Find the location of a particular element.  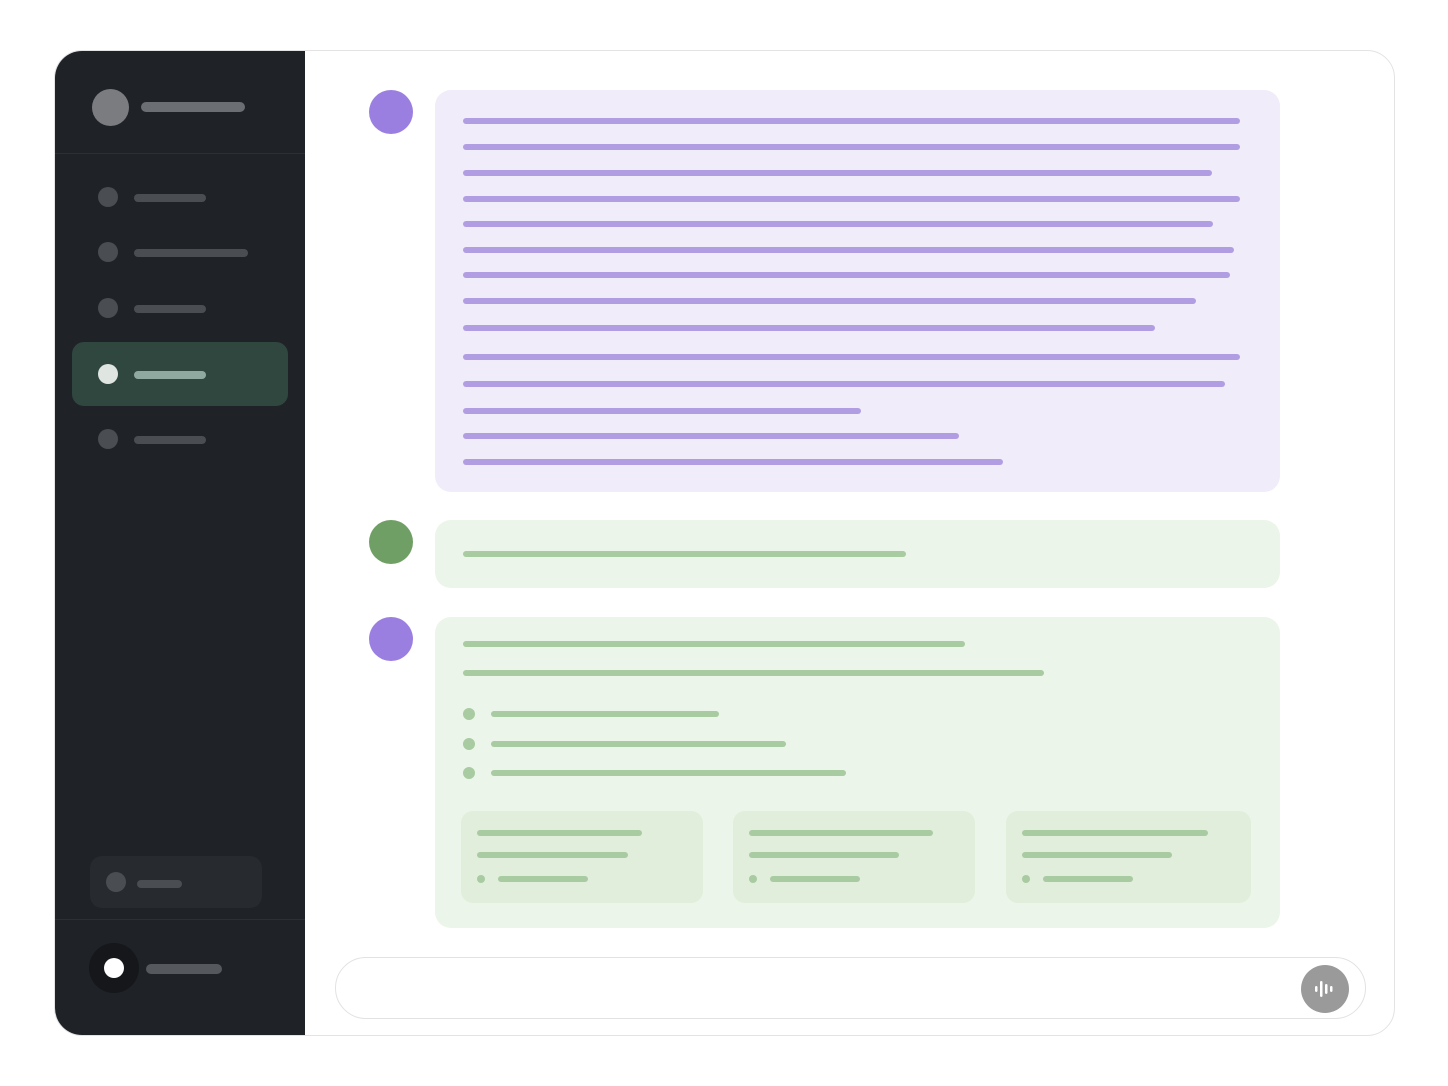

sidebar-settings-chip is located at coordinates (176, 882).